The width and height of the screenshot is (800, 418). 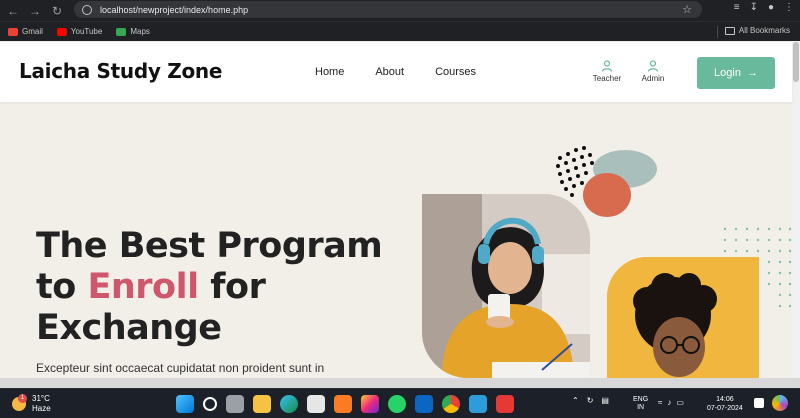 I want to click on battery-icon: ▭, so click(x=680, y=402).